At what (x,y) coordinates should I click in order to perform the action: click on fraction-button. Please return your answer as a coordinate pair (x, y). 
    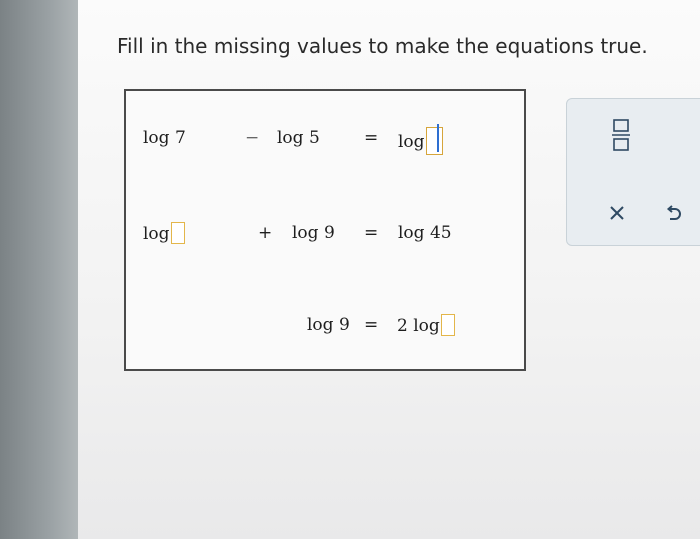
    Looking at the image, I should click on (621, 135).